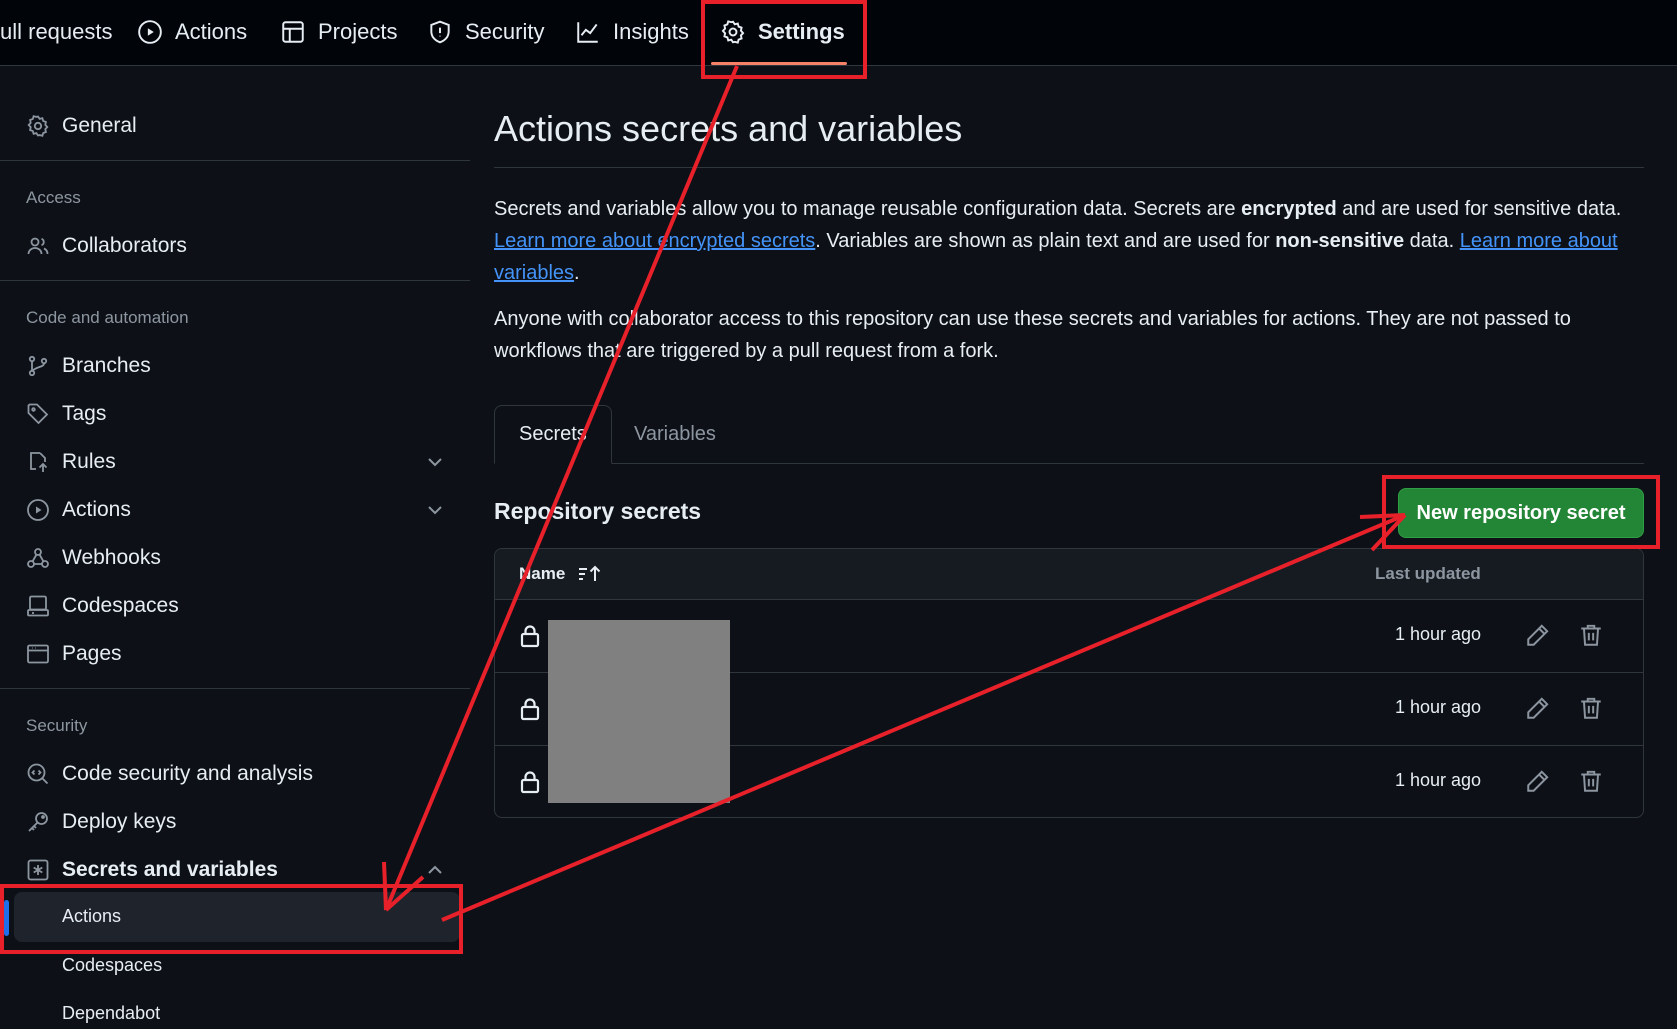 This screenshot has width=1677, height=1029. Describe the element at coordinates (38, 654) in the screenshot. I see `browser-icon` at that location.